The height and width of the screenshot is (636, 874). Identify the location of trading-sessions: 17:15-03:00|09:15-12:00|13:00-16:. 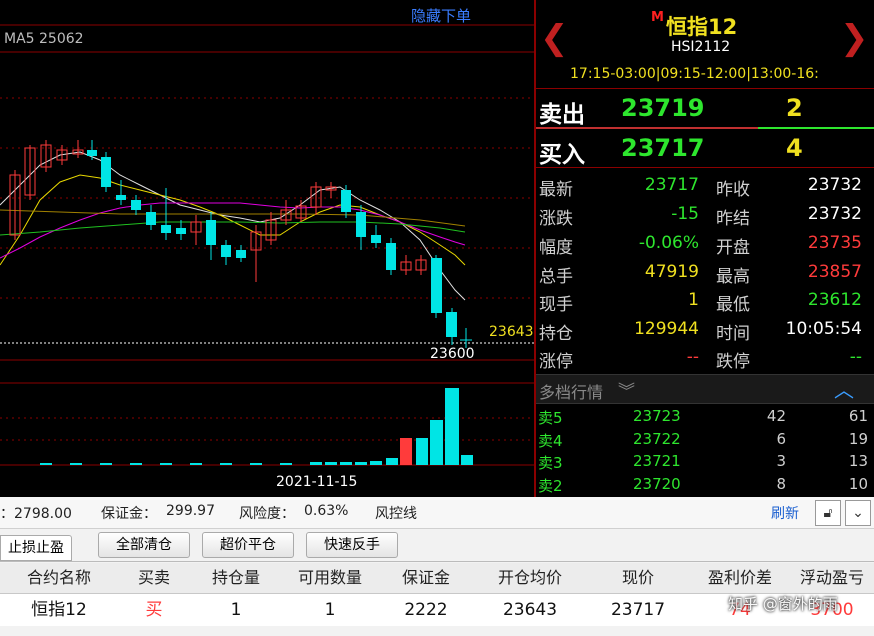
(694, 74).